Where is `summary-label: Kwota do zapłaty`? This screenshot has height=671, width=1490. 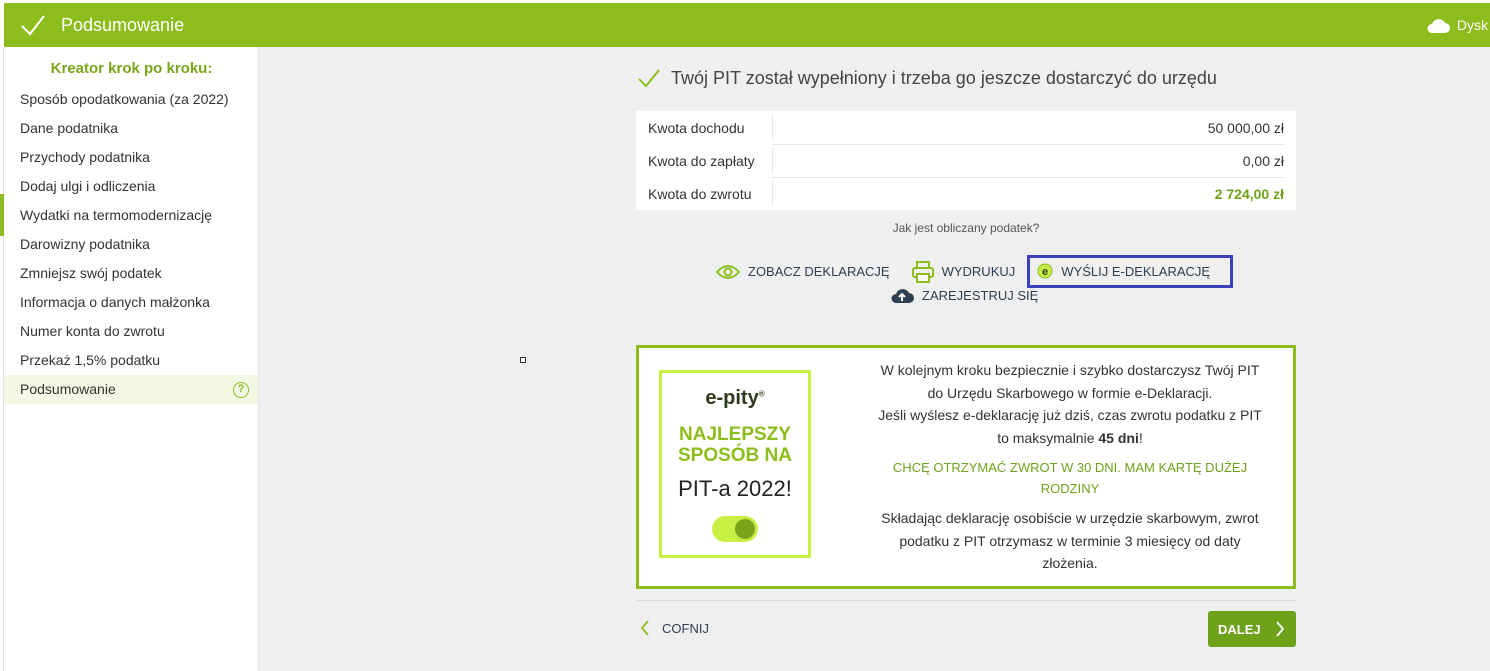 summary-label: Kwota do zapłaty is located at coordinates (701, 160).